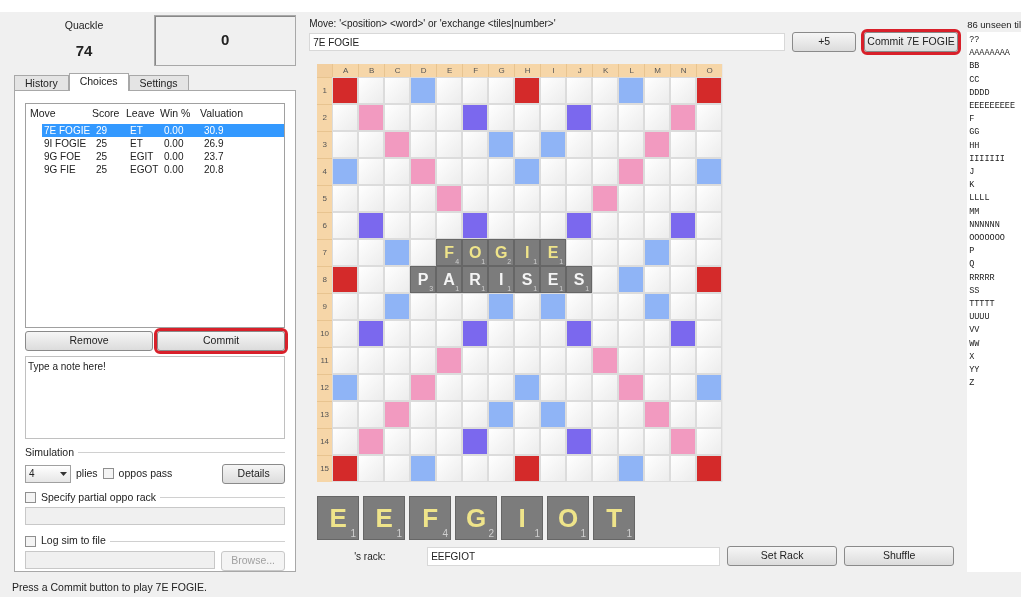  Describe the element at coordinates (98, 497) in the screenshot. I see `checkbox-label: Specify partial oppo rack` at that location.